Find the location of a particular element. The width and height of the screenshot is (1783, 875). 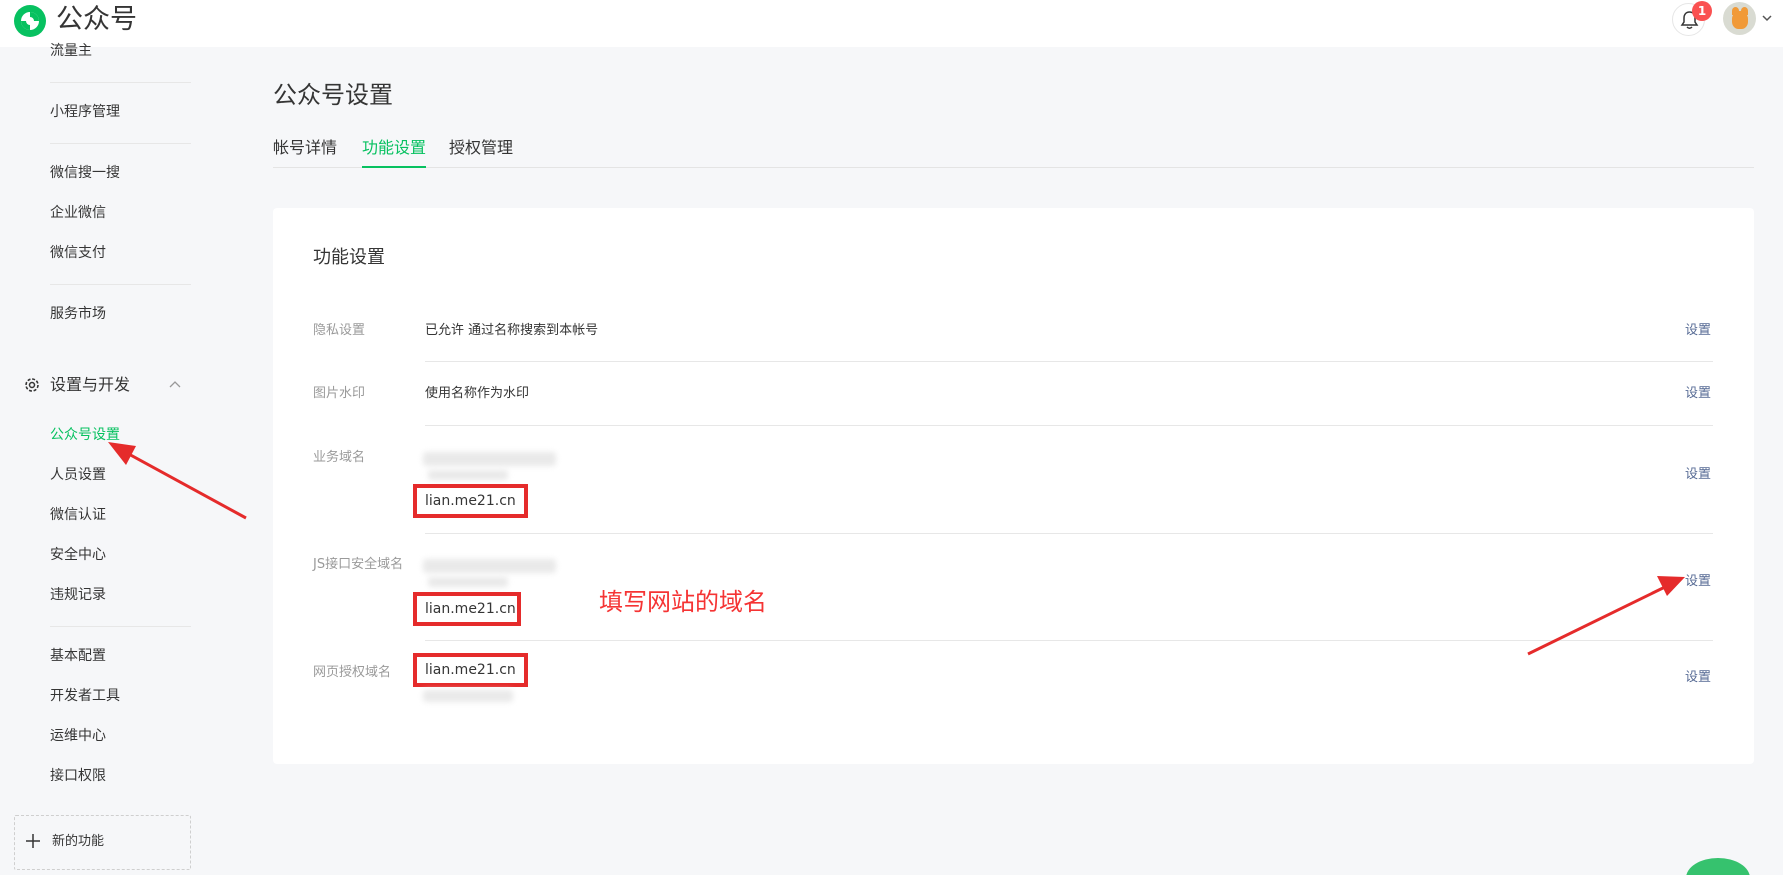

sidebar: 流量主 小程序管理 微信搜一搜 企业微信 微信支付 服务市场 is located at coordinates (100, 459).